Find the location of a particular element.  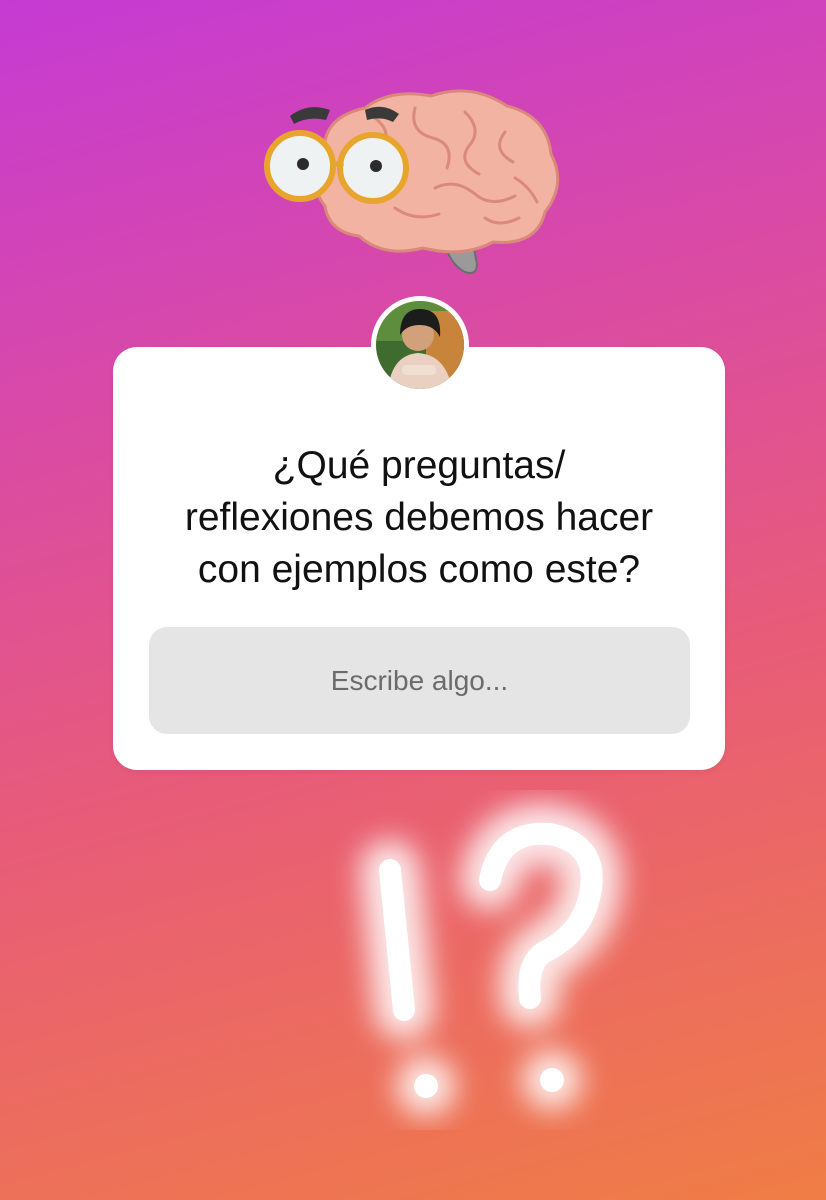

brain-with-glasses-icon is located at coordinates (412, 181).